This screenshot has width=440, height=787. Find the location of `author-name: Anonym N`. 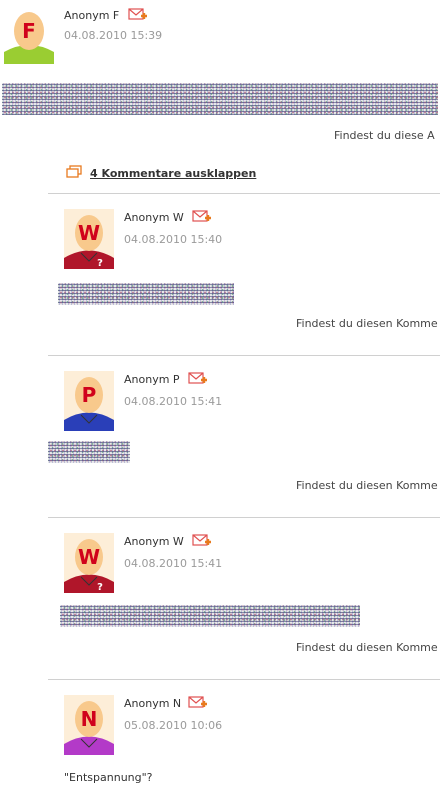

author-name: Anonym N is located at coordinates (152, 703).